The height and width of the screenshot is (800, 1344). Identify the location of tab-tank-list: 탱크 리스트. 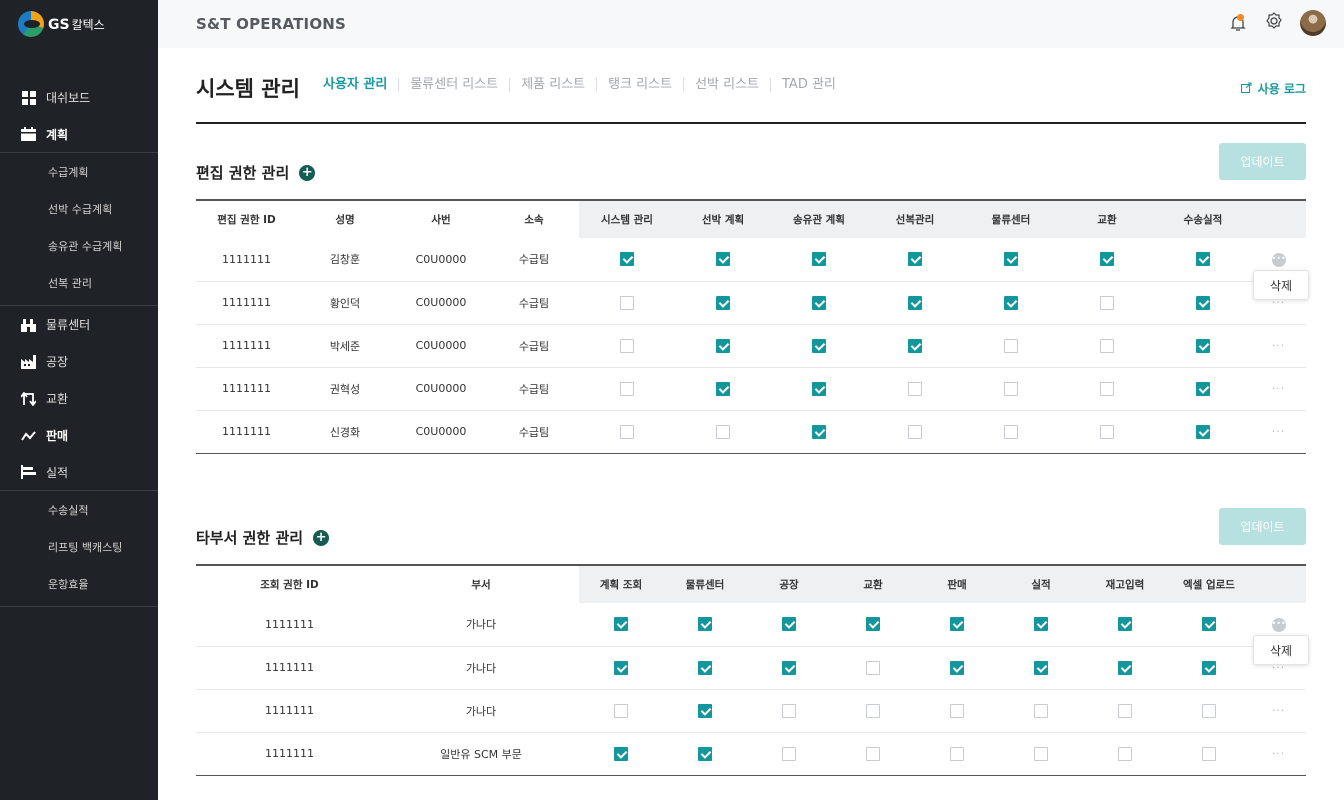
(639, 85).